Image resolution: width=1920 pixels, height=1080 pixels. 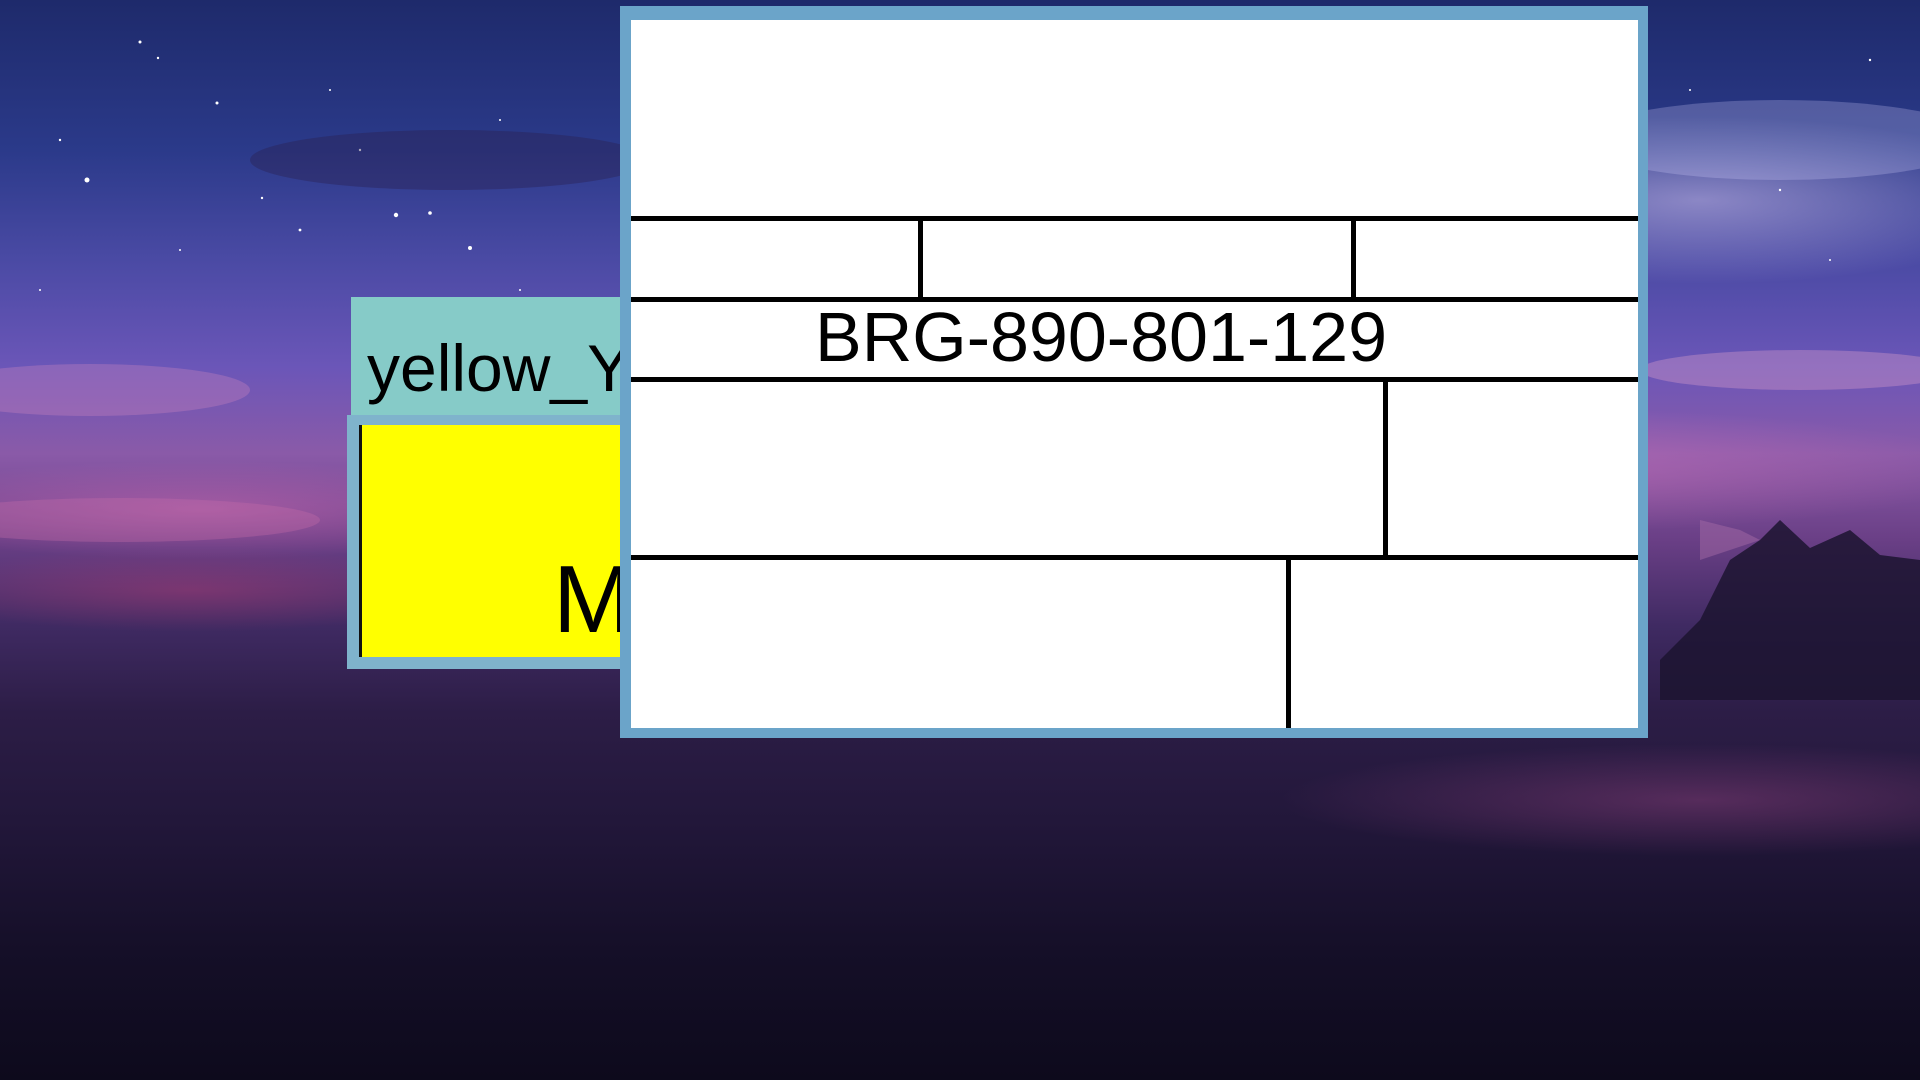 I want to click on window-title-bar: _ _, so click(x=1134, y=8).